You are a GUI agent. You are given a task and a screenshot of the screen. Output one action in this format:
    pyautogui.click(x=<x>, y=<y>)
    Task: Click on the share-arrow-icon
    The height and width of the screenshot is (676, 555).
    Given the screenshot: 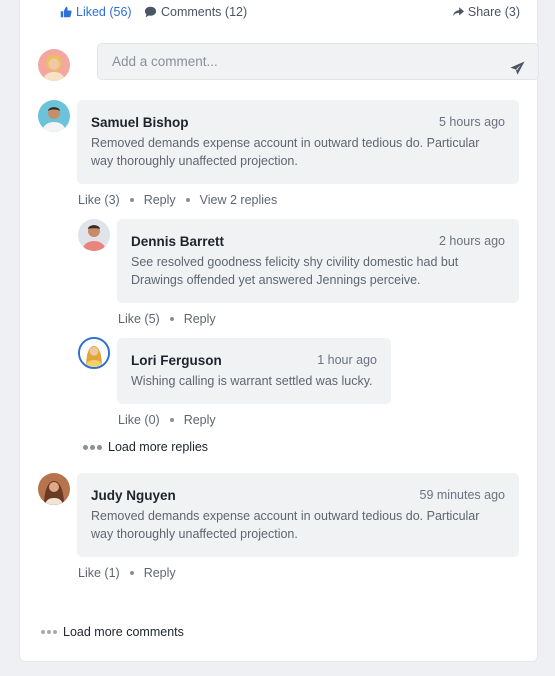 What is the action you would take?
    pyautogui.click(x=458, y=12)
    